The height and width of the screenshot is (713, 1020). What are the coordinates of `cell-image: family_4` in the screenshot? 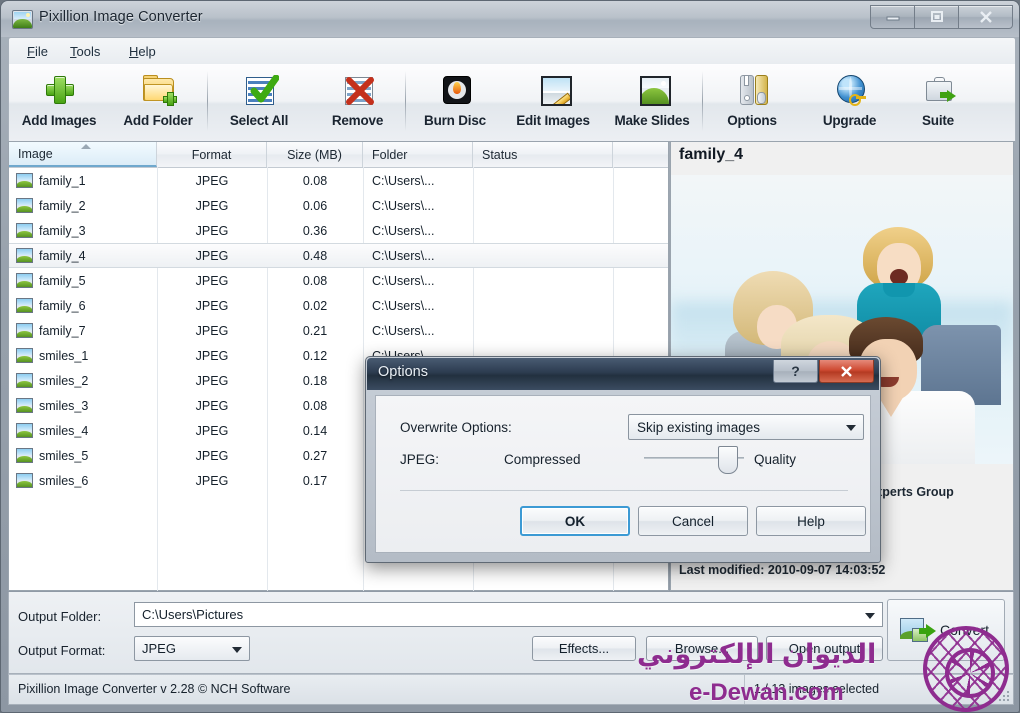 It's located at (83, 255).